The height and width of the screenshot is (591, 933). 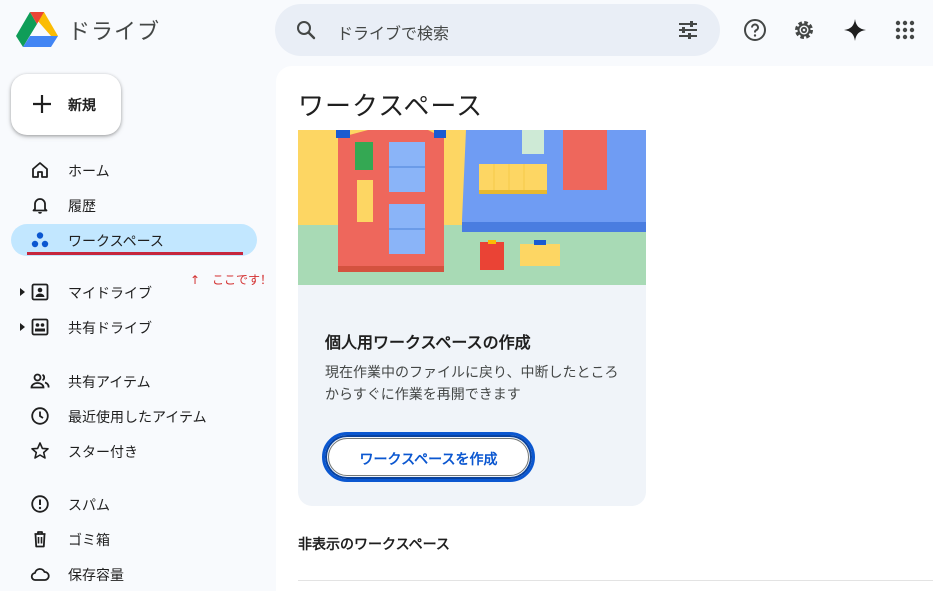 What do you see at coordinates (37, 29) in the screenshot?
I see `drive-logo-icon` at bounding box center [37, 29].